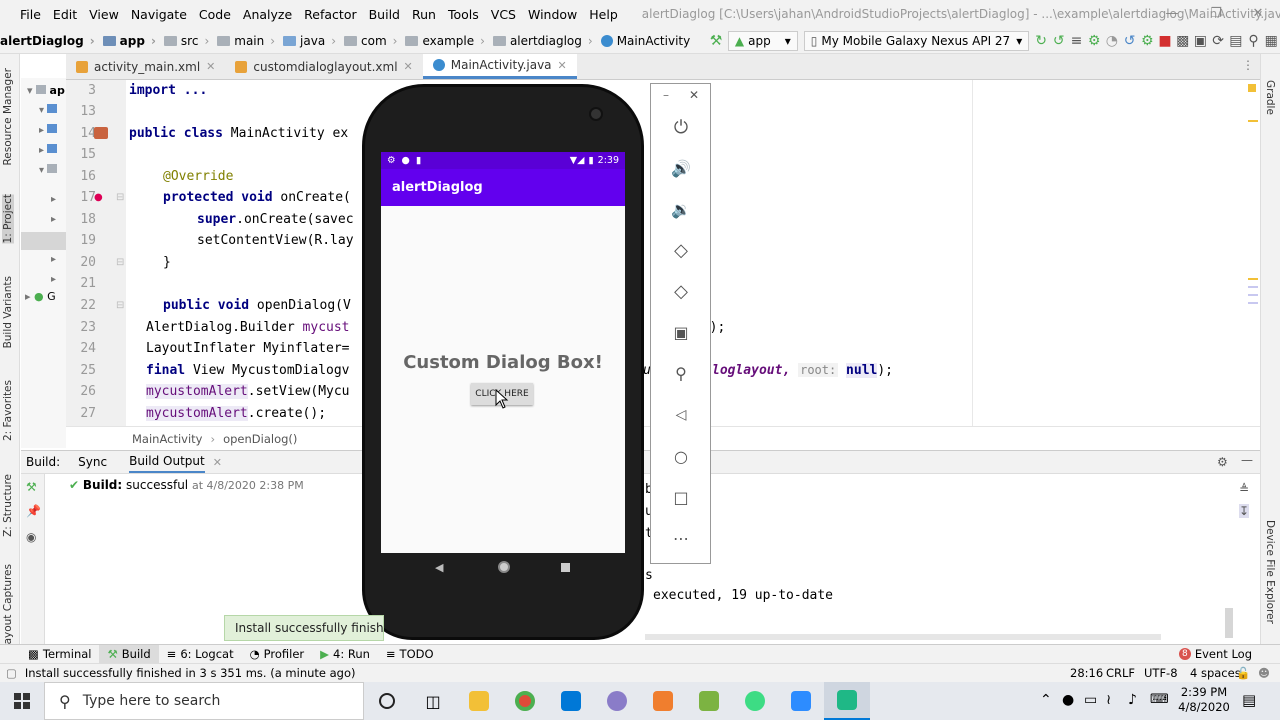  I want to click on taskbar-clock: 2:39 PM 4/8/2020, so click(1204, 700).